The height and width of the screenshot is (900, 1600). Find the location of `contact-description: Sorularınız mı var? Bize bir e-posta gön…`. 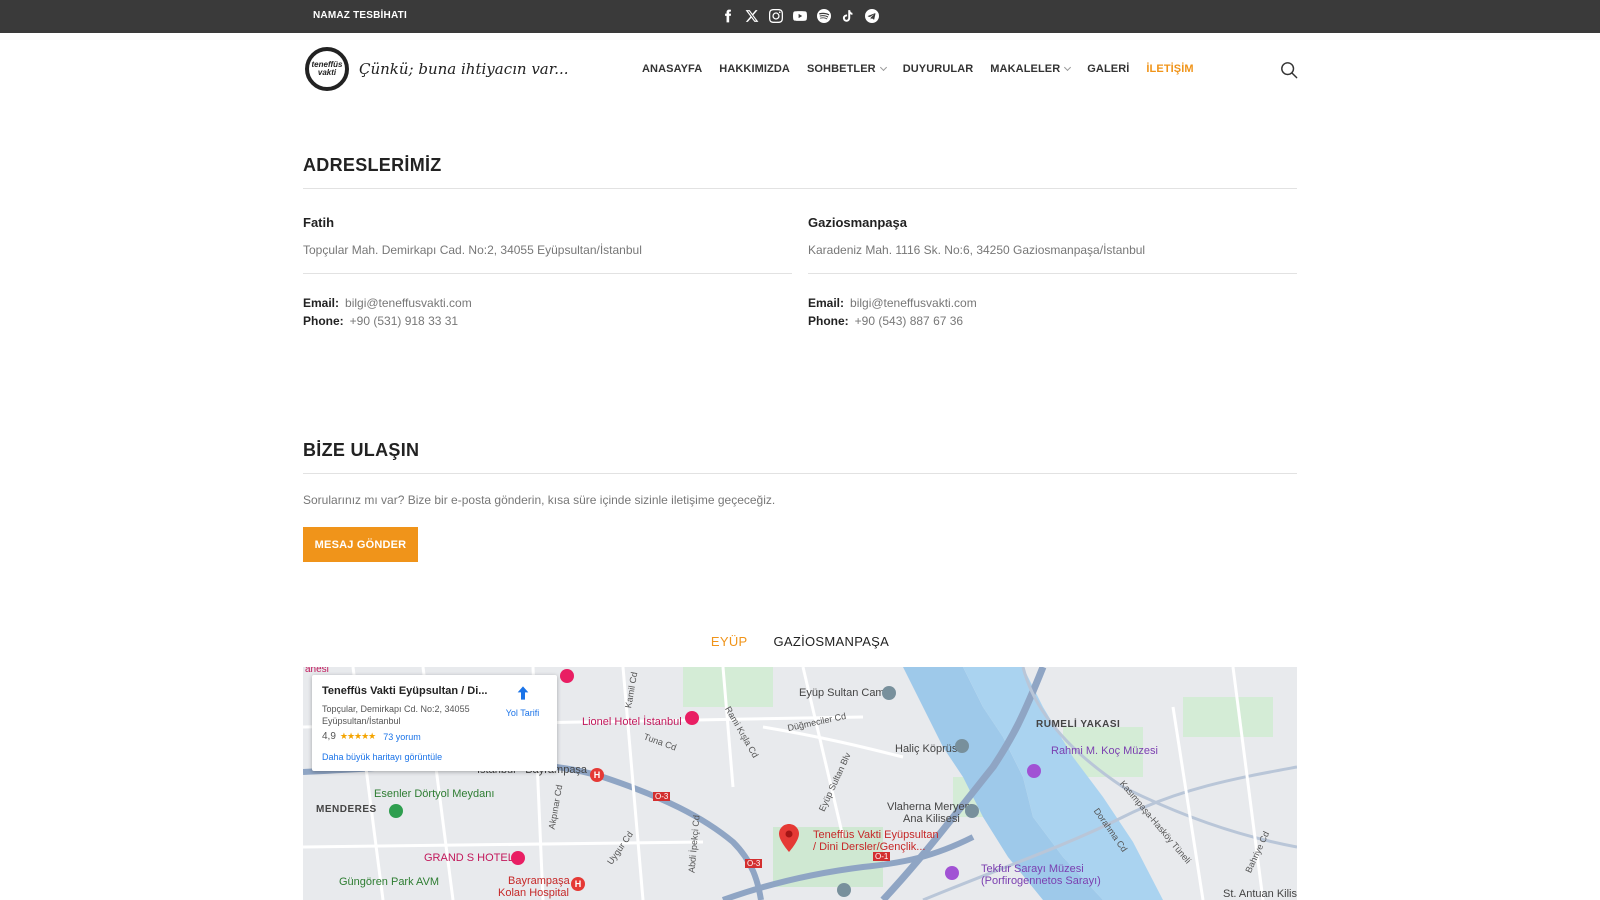

contact-description: Sorularınız mı var? Bize bir e-posta gön… is located at coordinates (539, 500).